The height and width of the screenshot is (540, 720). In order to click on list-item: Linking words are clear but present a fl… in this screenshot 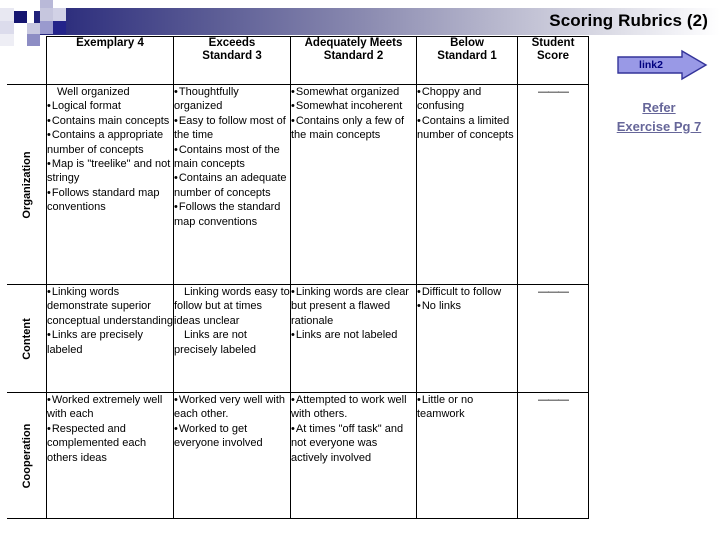, I will do `click(353, 306)`.